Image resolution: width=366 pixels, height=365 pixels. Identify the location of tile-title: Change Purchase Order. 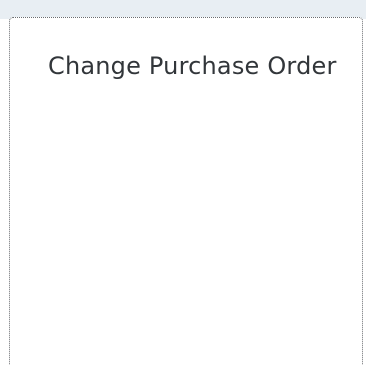
(192, 66).